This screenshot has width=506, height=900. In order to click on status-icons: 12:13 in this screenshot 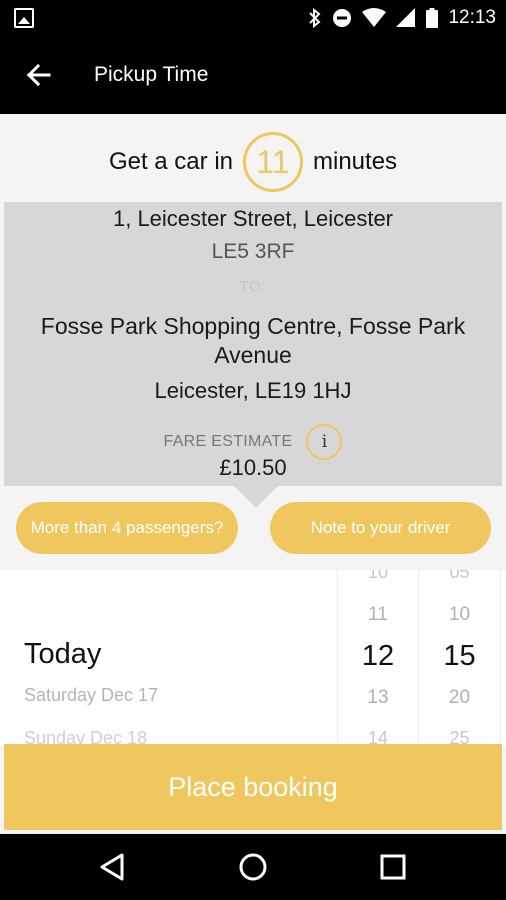, I will do `click(402, 18)`.